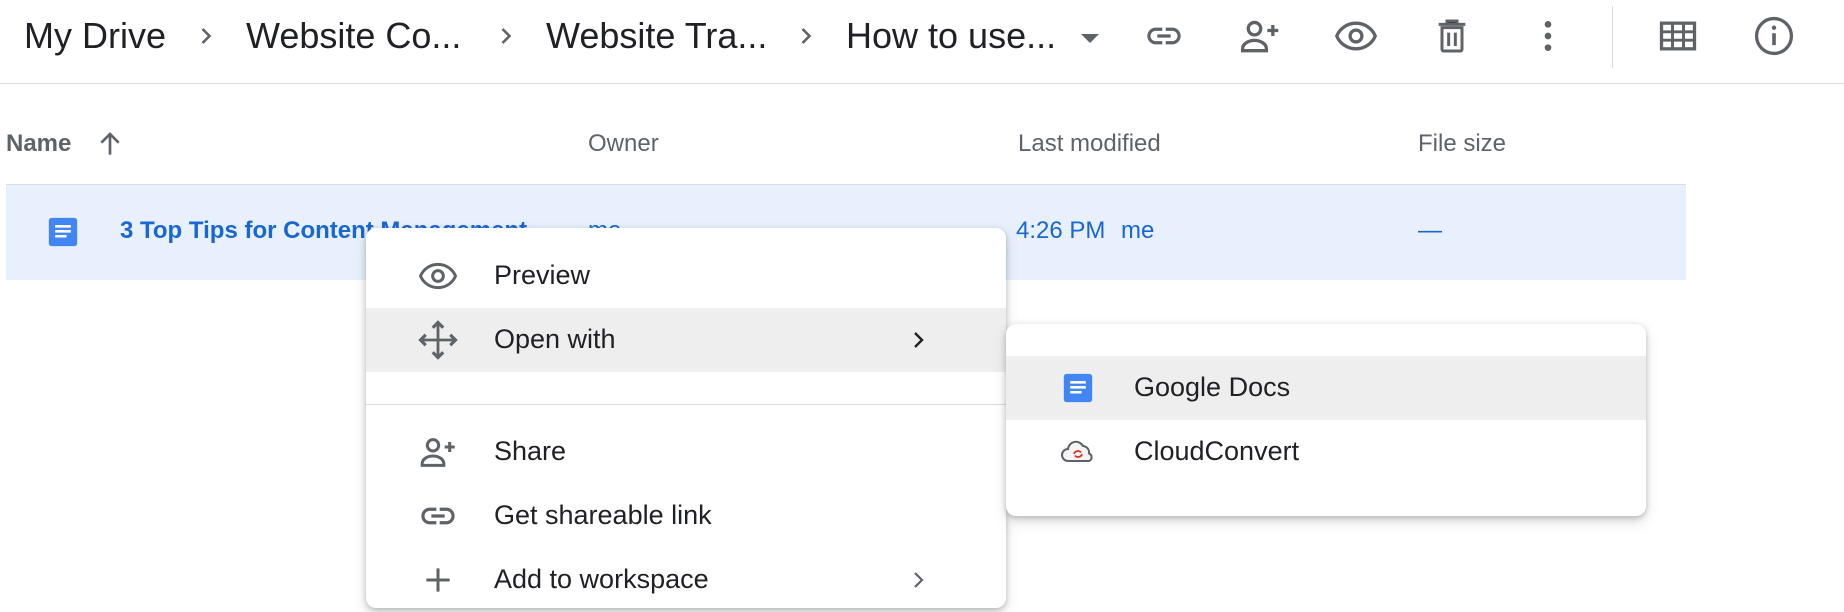  Describe the element at coordinates (1212, 387) in the screenshot. I see `menu-item-label: Google Docs` at that location.